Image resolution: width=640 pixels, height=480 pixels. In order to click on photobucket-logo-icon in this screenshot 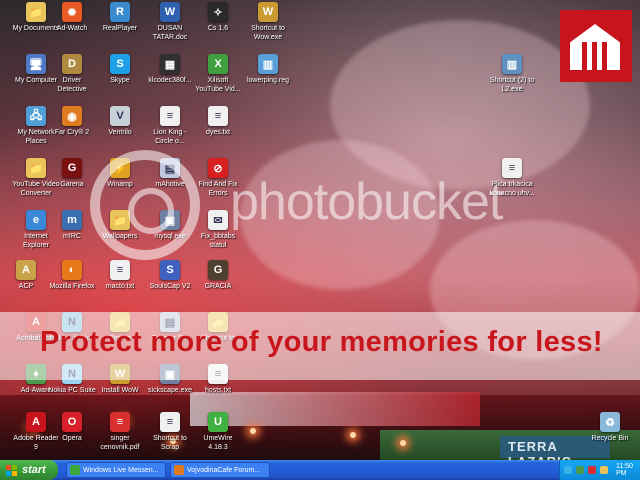, I will do `click(145, 205)`.